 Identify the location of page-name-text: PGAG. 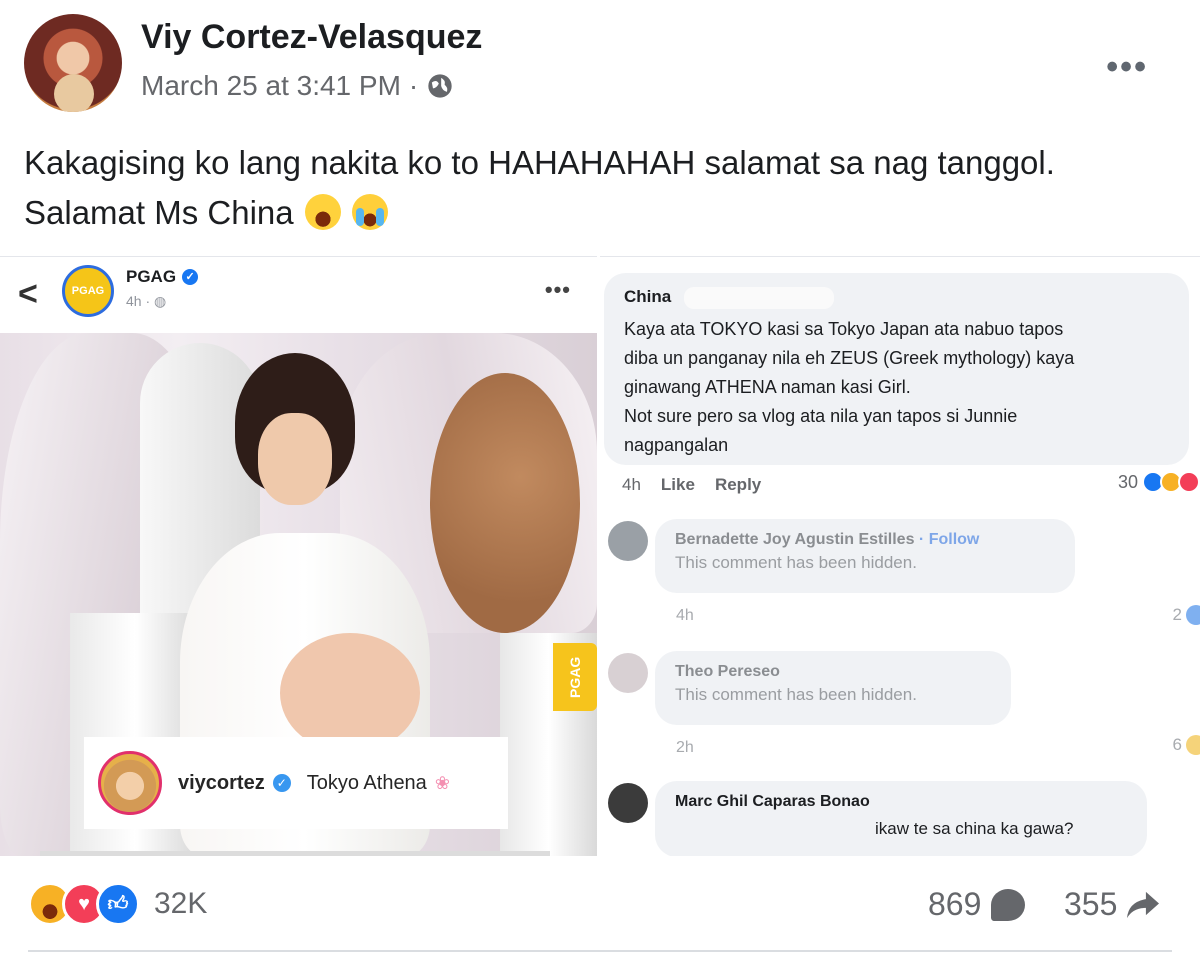
(151, 276).